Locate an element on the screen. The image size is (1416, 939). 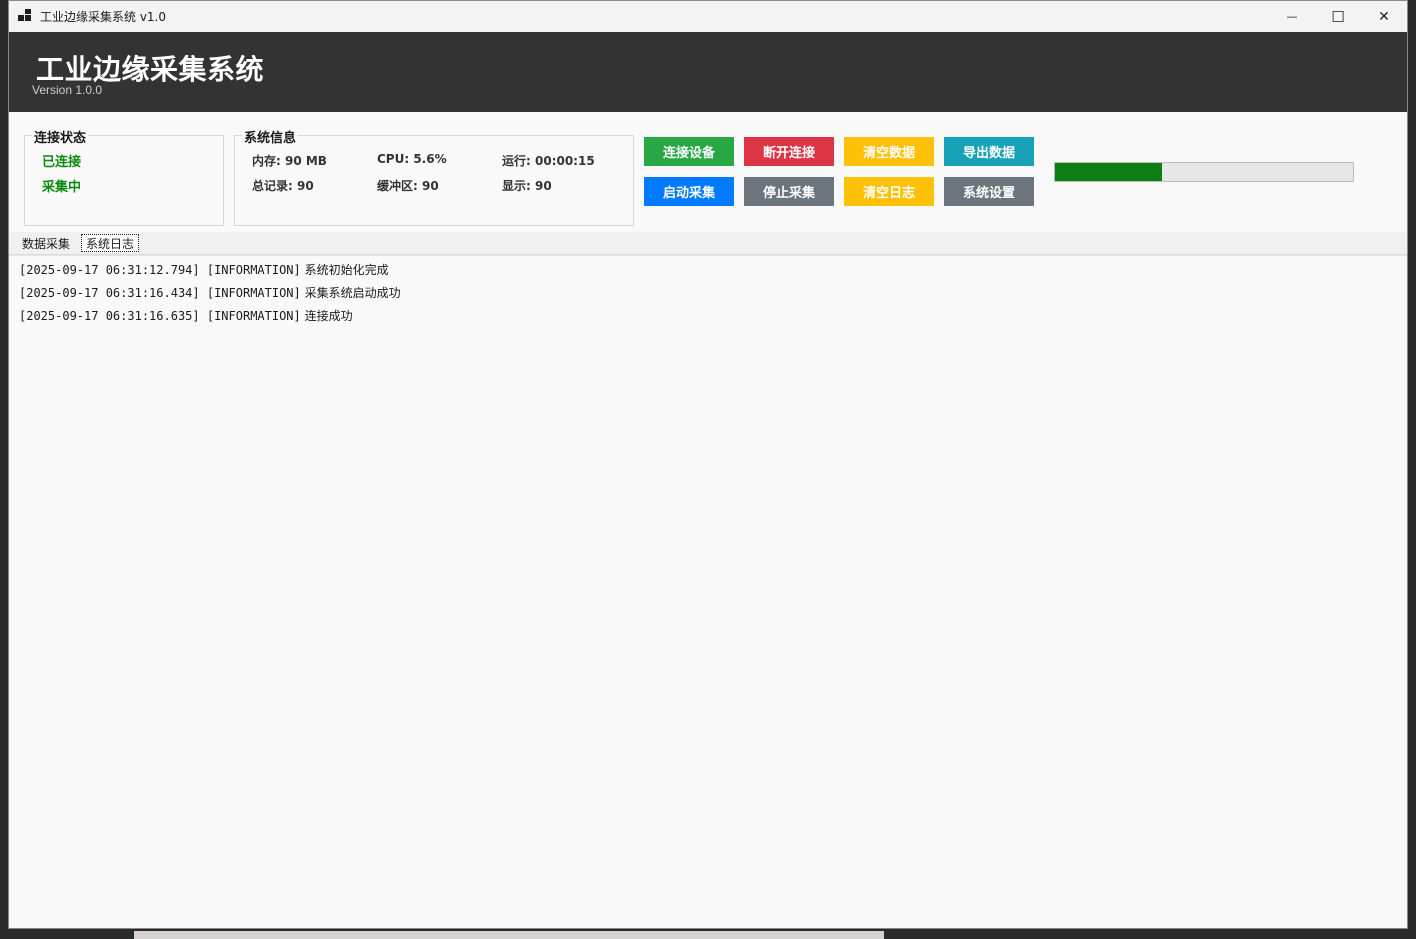
tab-bar: 数据采集 系统日志 is located at coordinates (708, 243).